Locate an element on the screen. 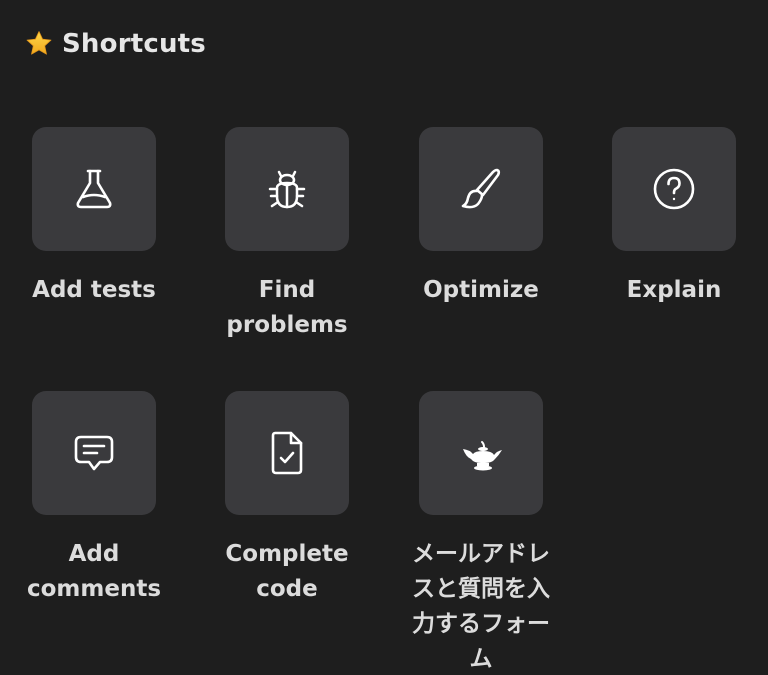  shortcut-complete-code: Complete code is located at coordinates (287, 499).